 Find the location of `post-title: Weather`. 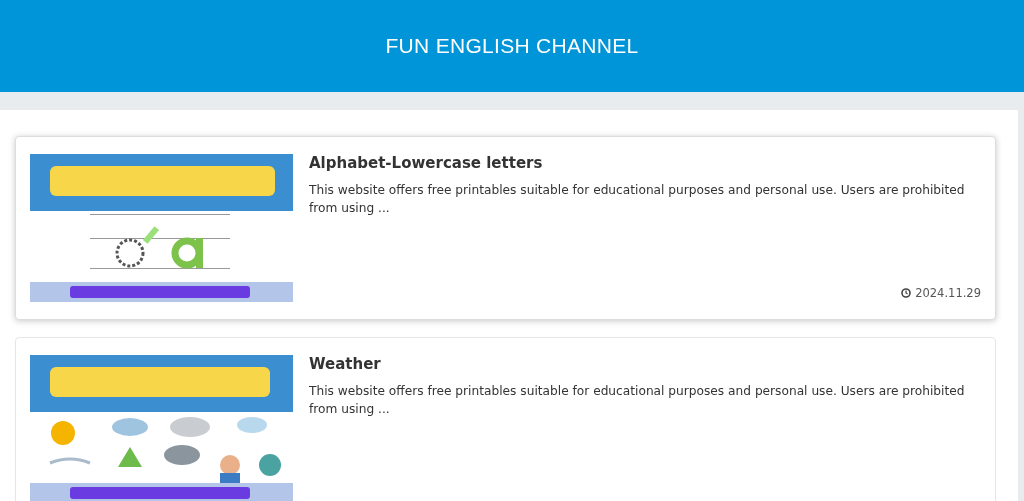

post-title: Weather is located at coordinates (645, 364).